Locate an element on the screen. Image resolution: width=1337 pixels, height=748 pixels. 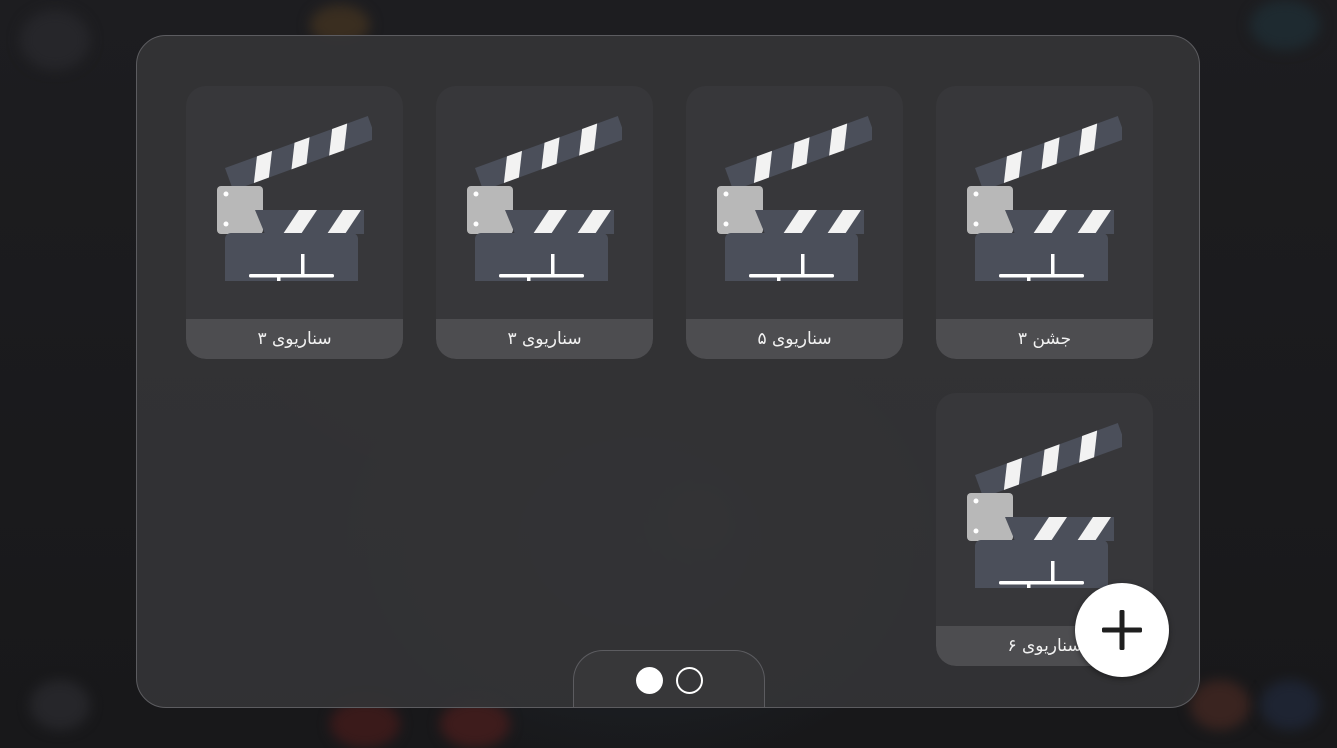
add-scenario-button is located at coordinates (1122, 630).